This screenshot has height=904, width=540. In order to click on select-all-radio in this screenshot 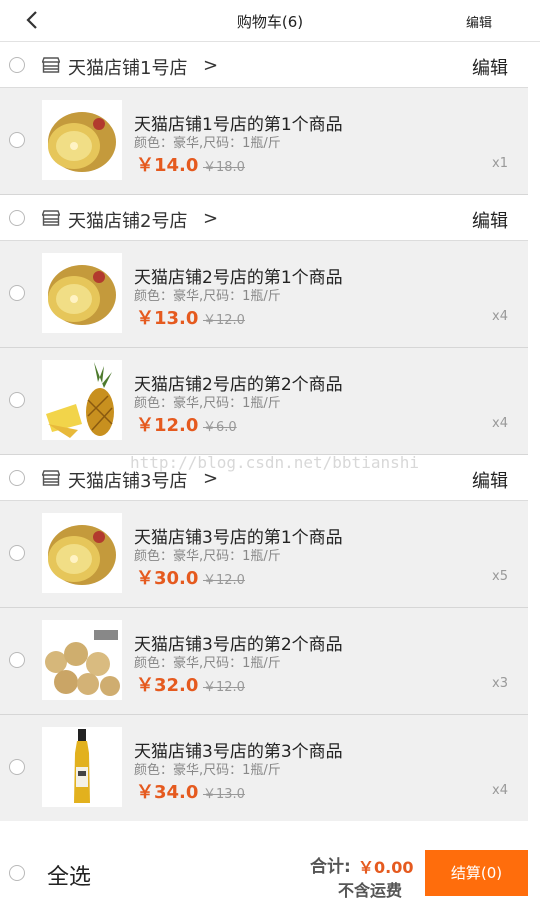, I will do `click(17, 873)`.